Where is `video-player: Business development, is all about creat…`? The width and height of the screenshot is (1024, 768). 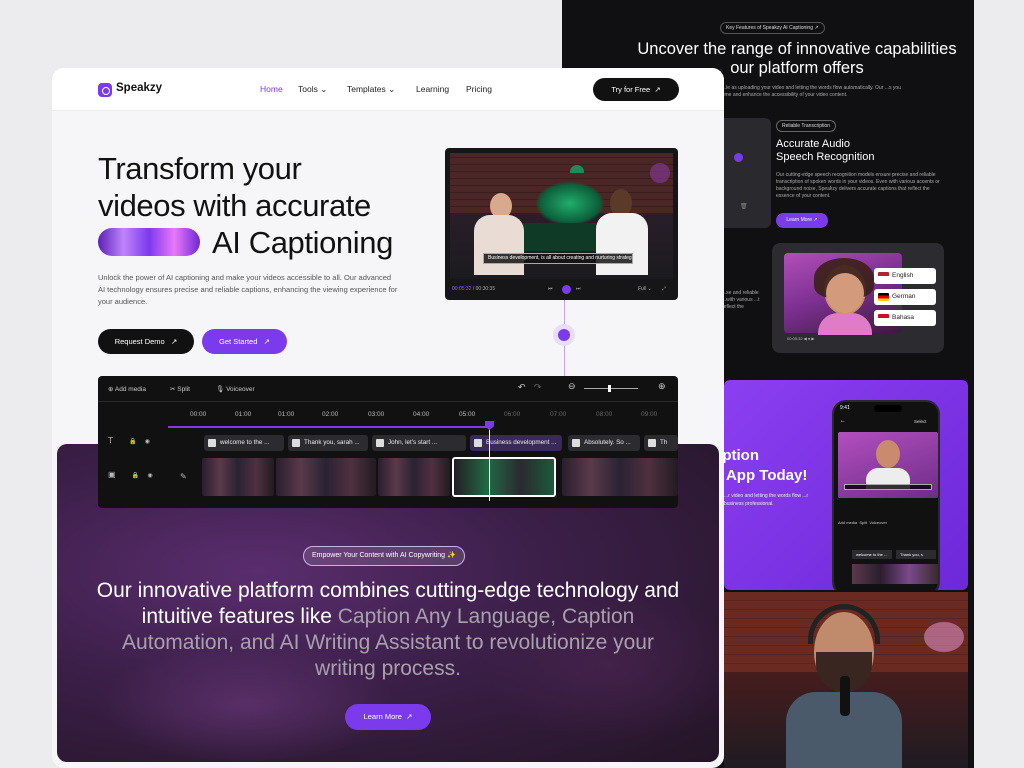
video-player: Business development, is all about creat… is located at coordinates (561, 224).